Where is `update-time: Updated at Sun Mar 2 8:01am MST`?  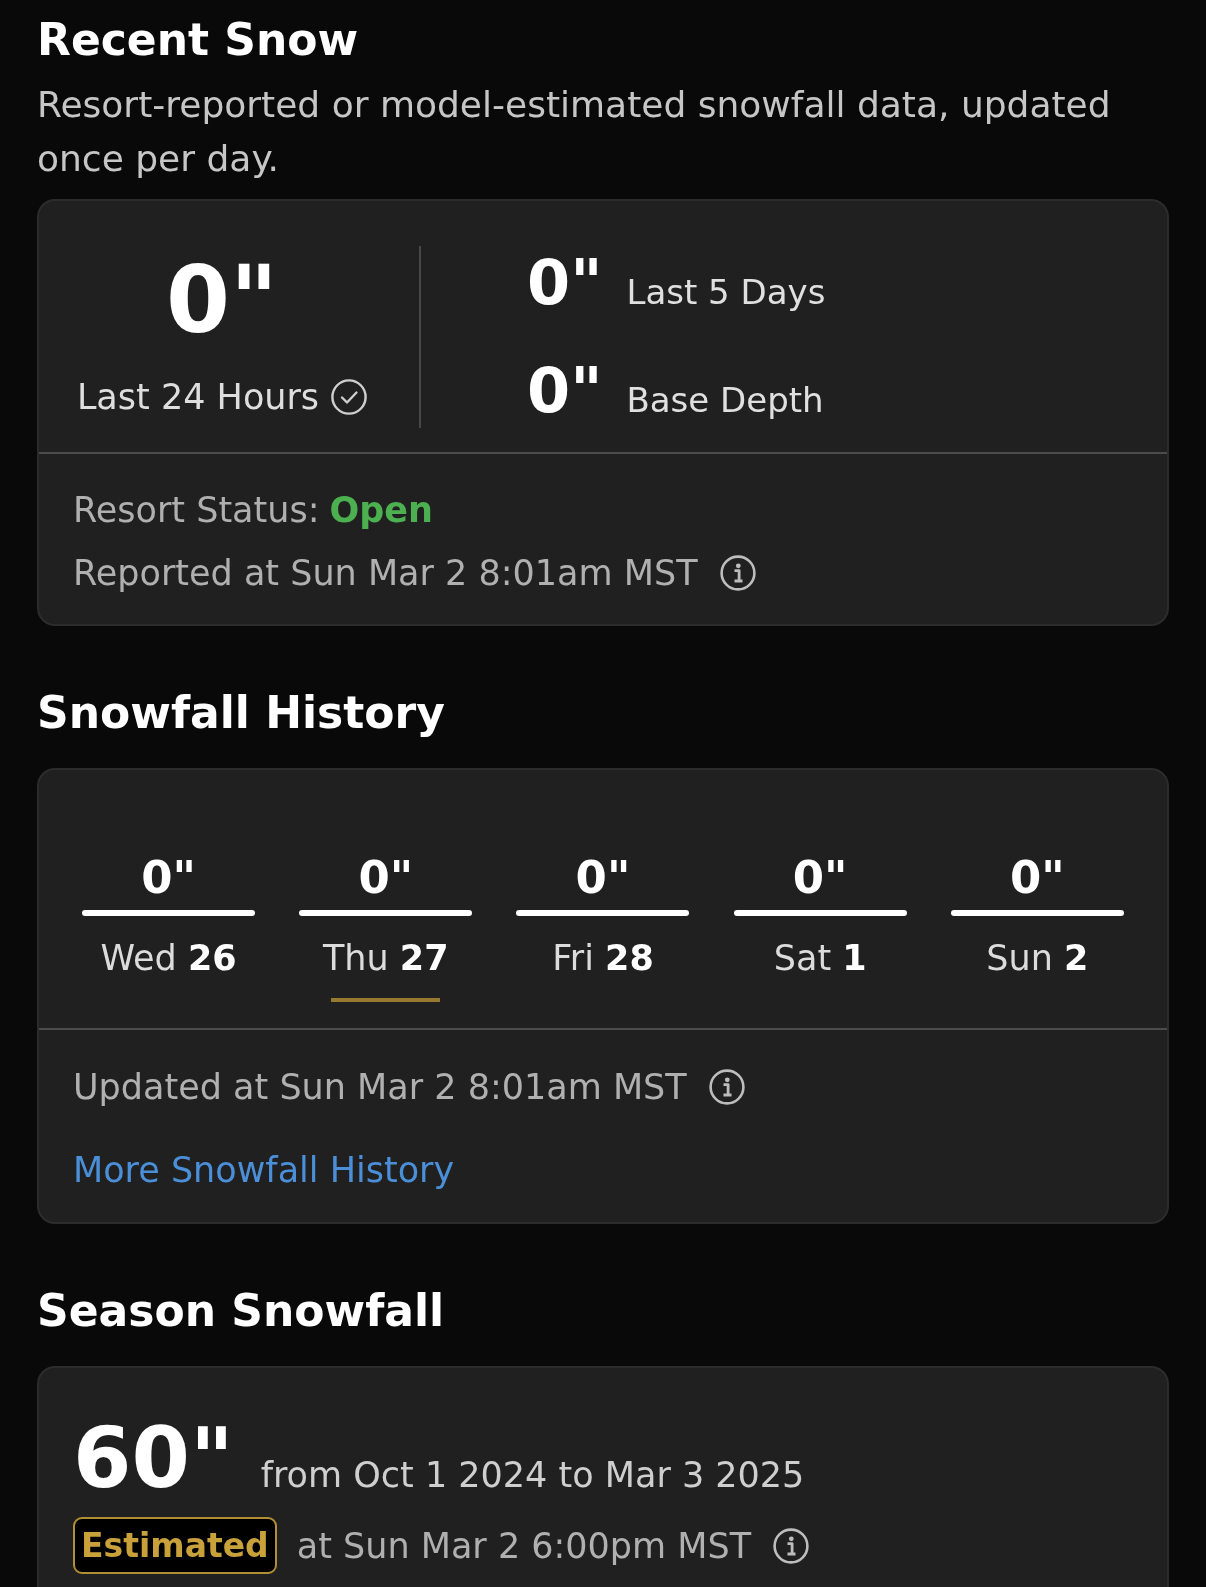 update-time: Updated at Sun Mar 2 8:01am MST is located at coordinates (380, 1087).